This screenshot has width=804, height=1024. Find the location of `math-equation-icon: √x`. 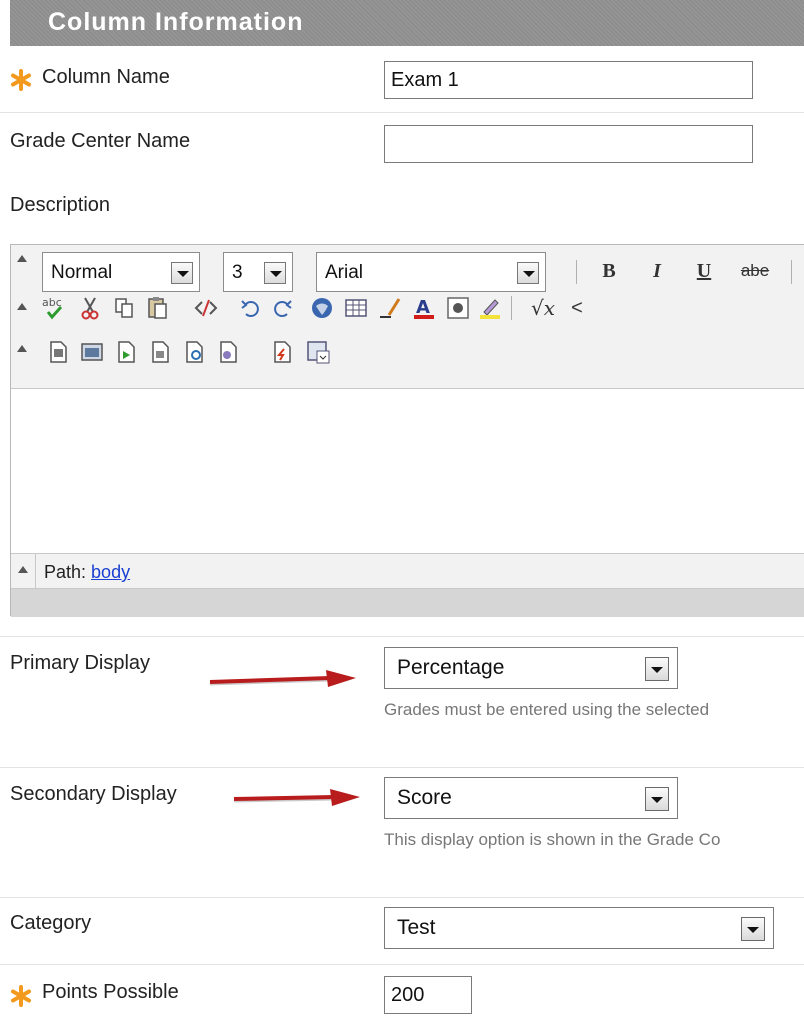

math-equation-icon: √x is located at coordinates (543, 308).